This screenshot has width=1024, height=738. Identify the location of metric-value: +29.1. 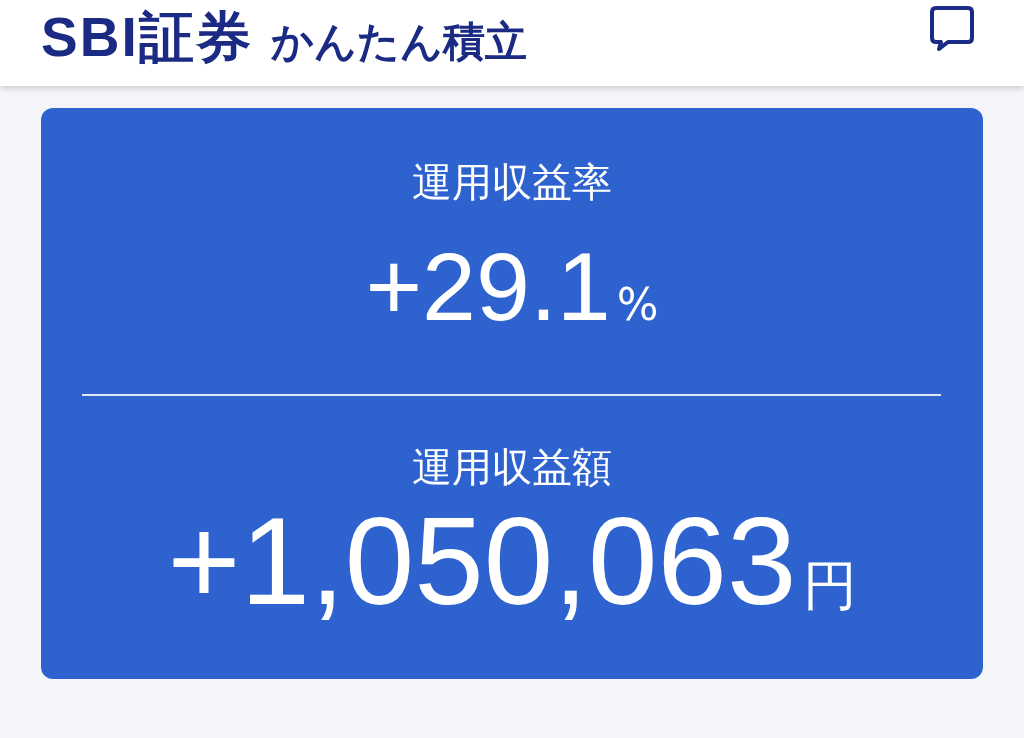
(488, 287).